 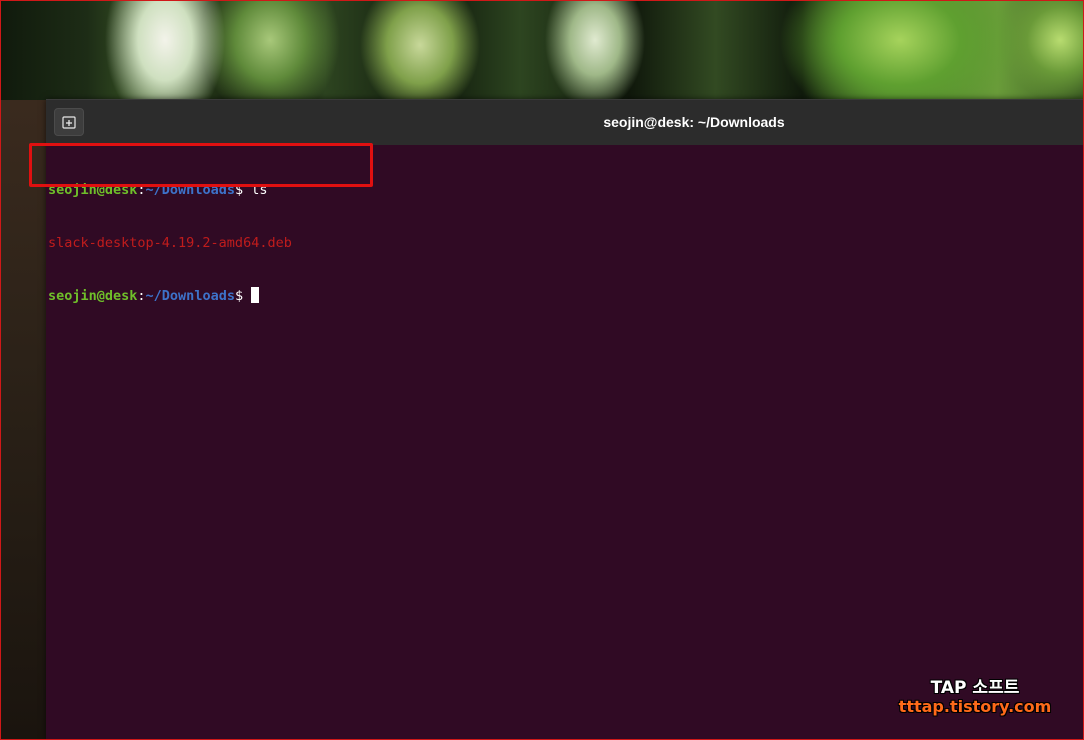 I want to click on prompt-dollar: $, so click(x=243, y=296).